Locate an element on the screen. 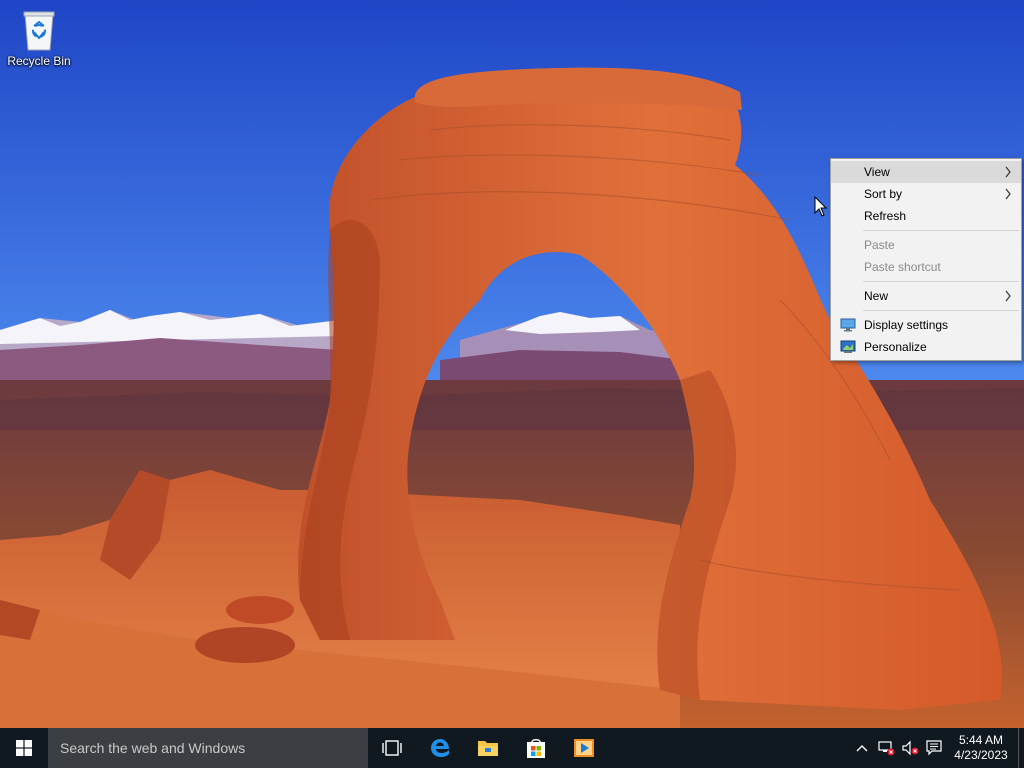  store-button is located at coordinates (536, 748).